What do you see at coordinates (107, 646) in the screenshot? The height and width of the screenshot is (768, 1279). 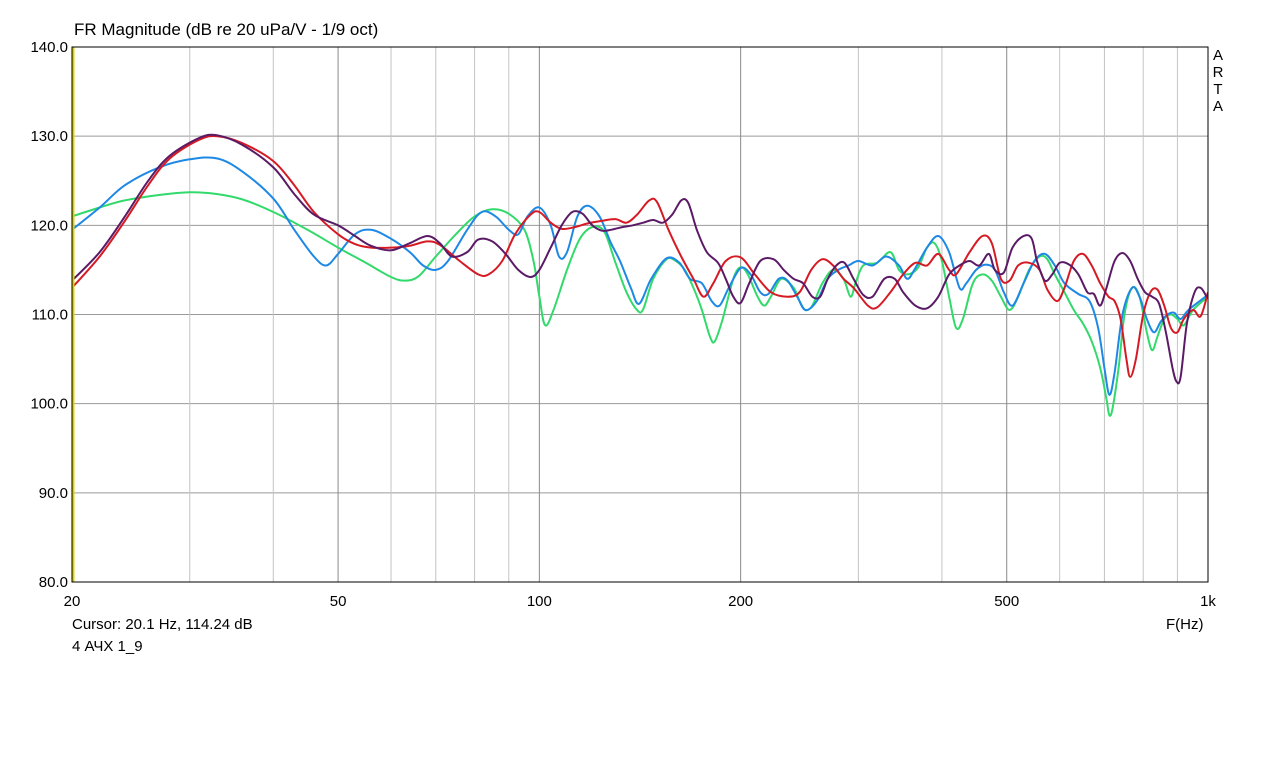 I see `series-caption: 4 АЧХ 1_9` at bounding box center [107, 646].